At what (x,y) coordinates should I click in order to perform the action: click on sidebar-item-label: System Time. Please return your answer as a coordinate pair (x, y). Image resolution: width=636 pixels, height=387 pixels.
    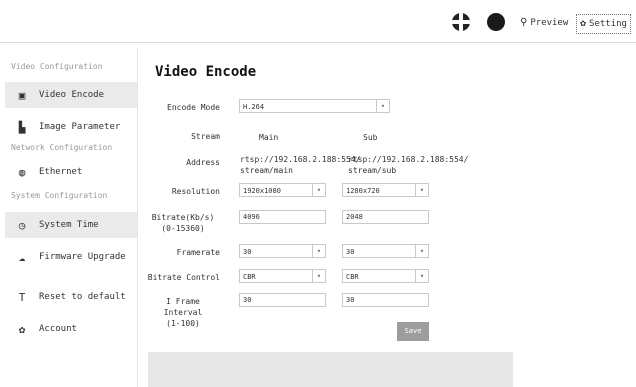
    Looking at the image, I should click on (69, 225).